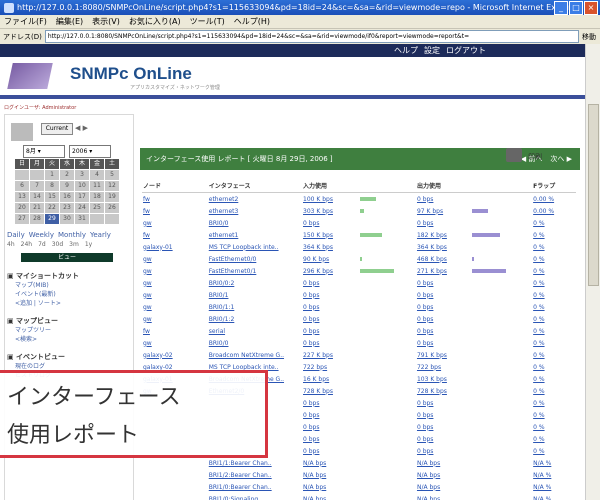  I want to click on menu-item: ツール(T), so click(207, 21).